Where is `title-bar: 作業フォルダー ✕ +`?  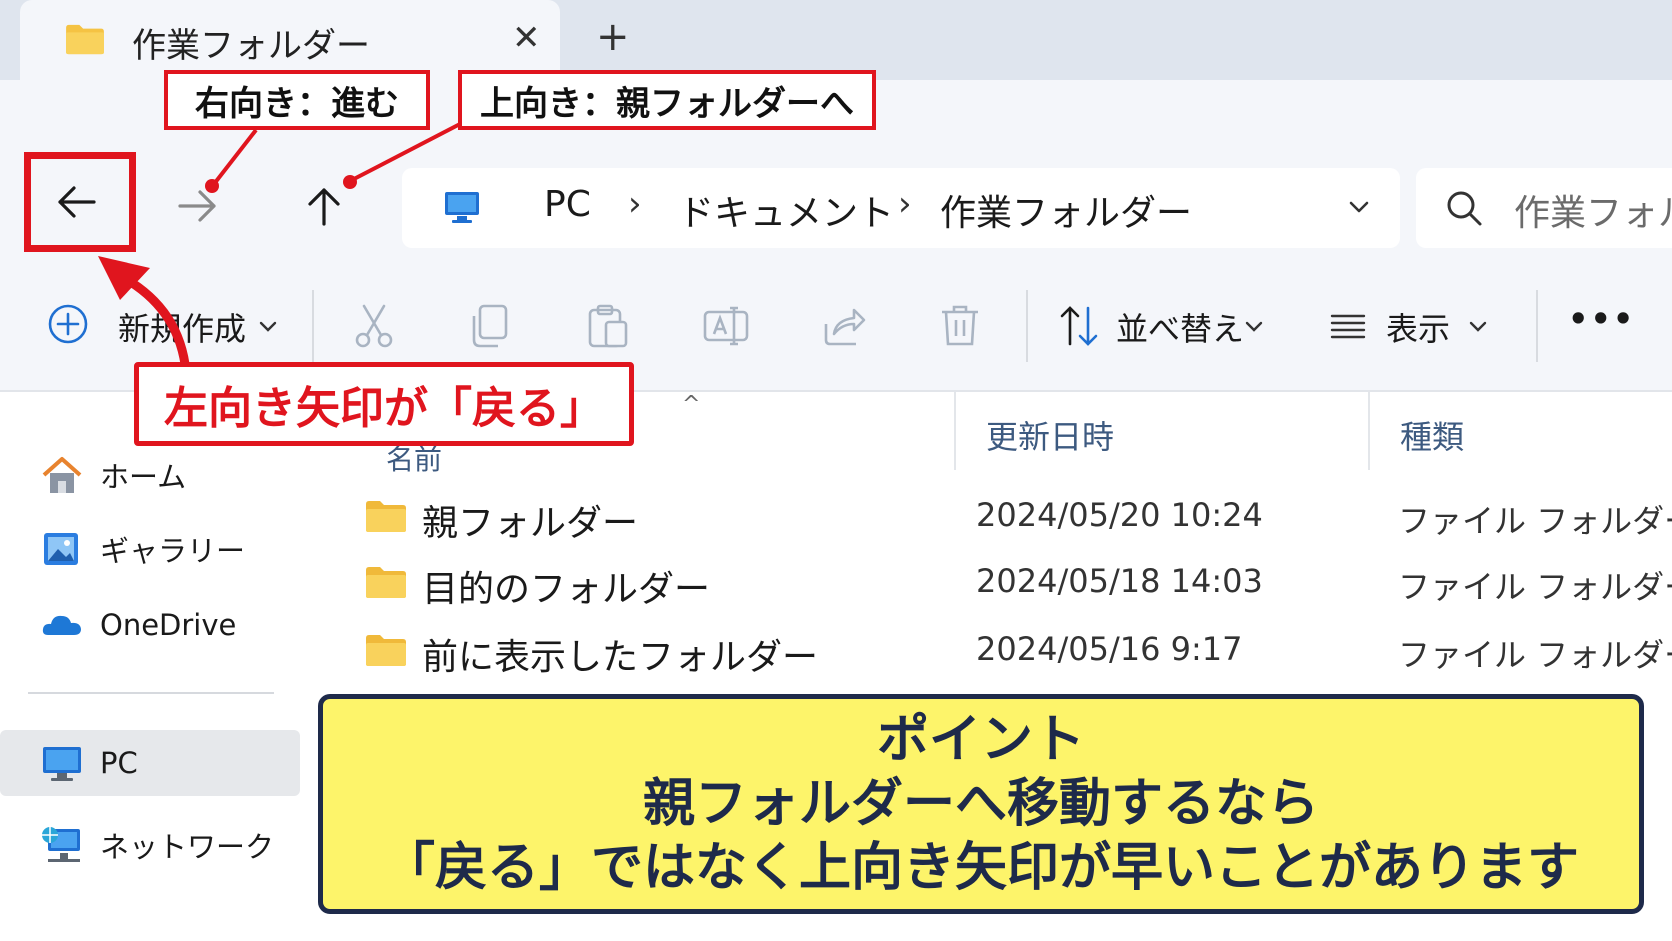 title-bar: 作業フォルダー ✕ + is located at coordinates (836, 40).